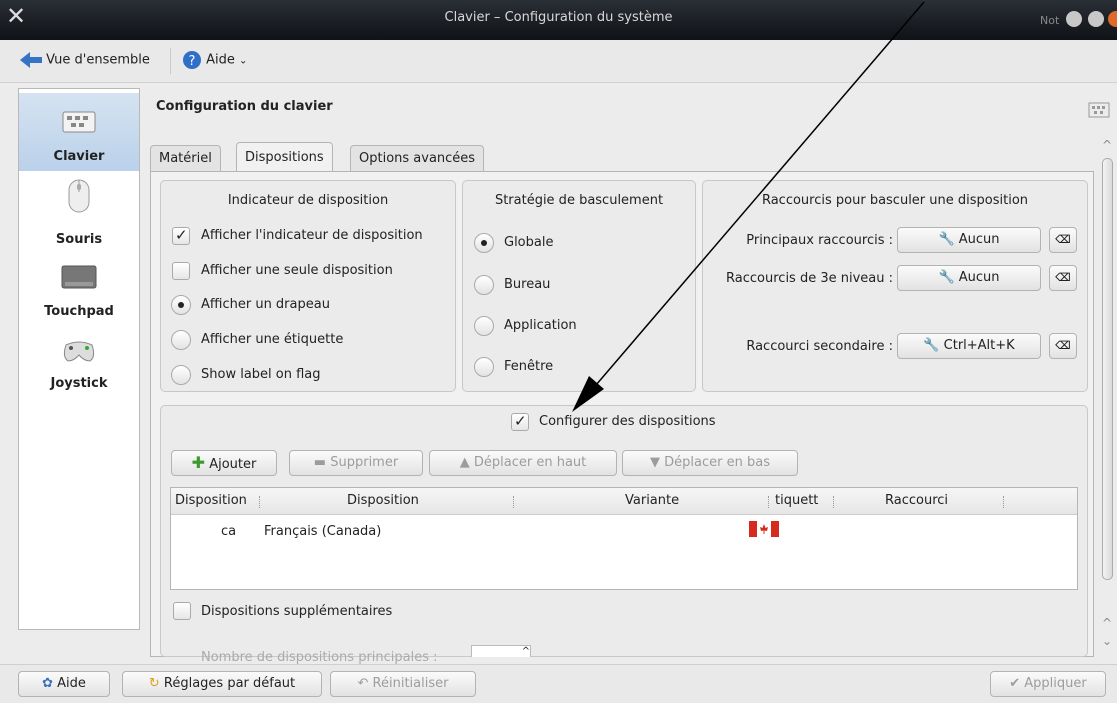 This screenshot has height=703, width=1117. What do you see at coordinates (540, 325) in the screenshot?
I see `strategy-application-label: Application` at bounding box center [540, 325].